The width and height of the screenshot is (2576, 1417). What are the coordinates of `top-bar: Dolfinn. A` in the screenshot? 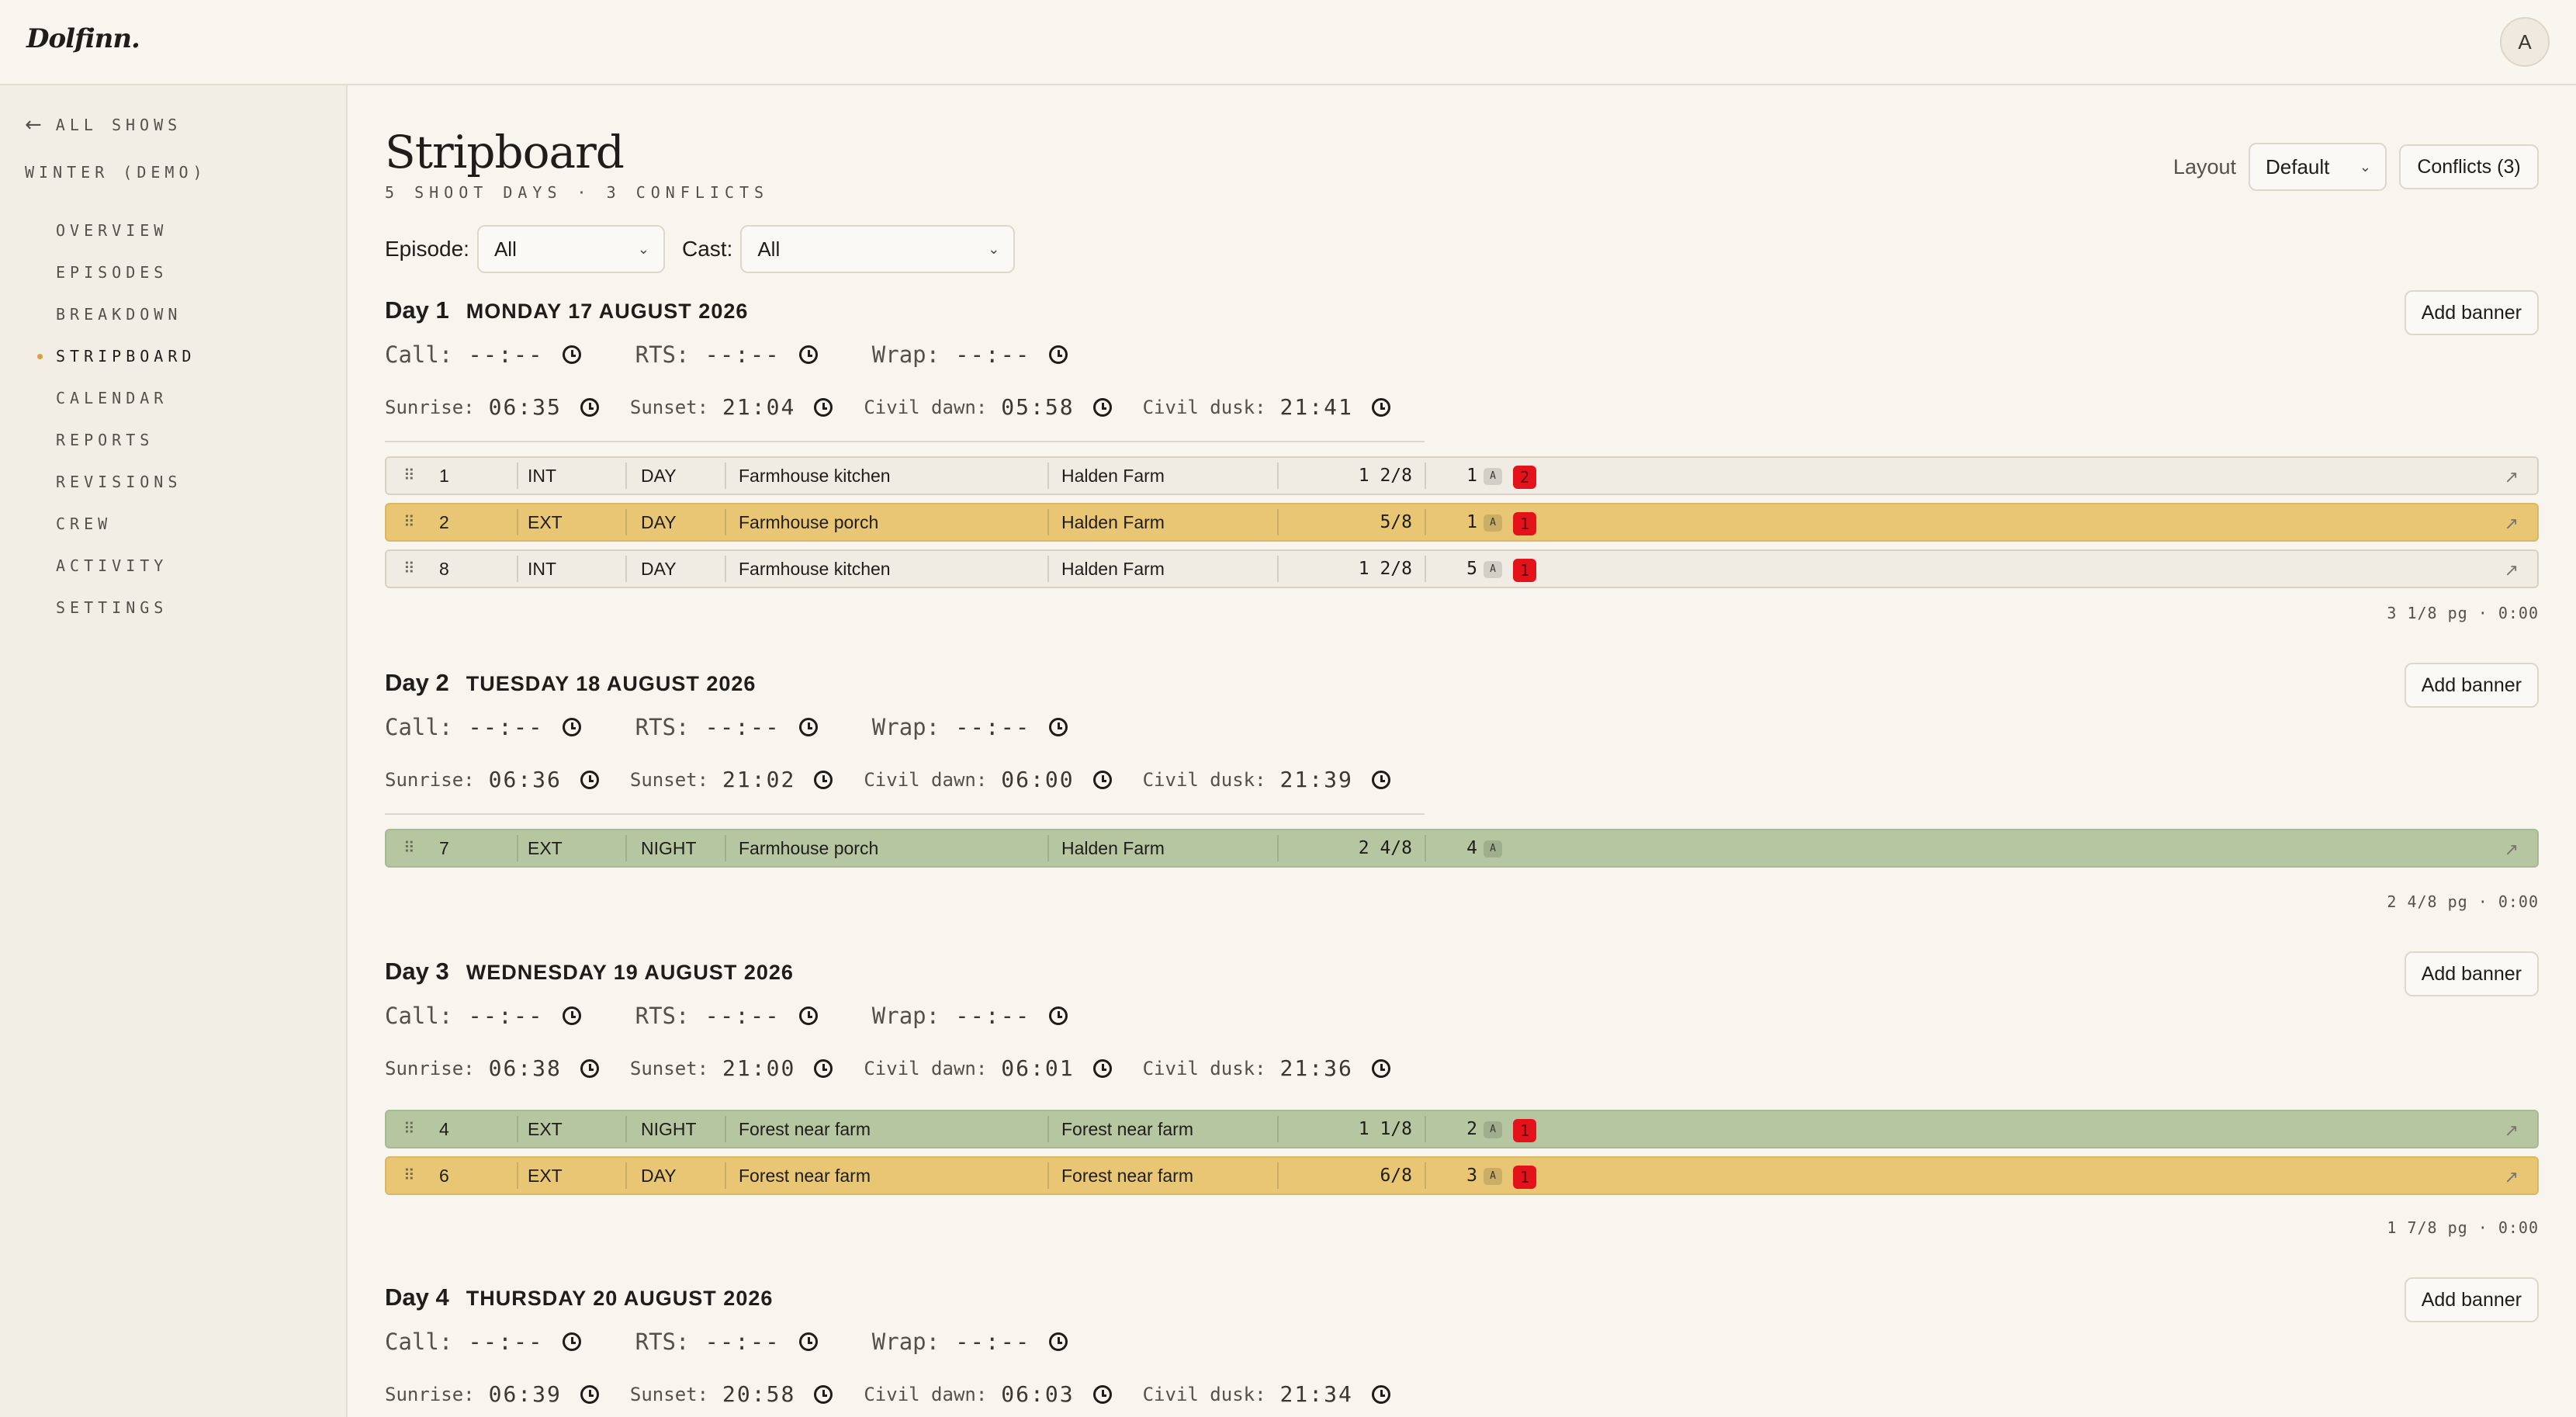 It's located at (1288, 42).